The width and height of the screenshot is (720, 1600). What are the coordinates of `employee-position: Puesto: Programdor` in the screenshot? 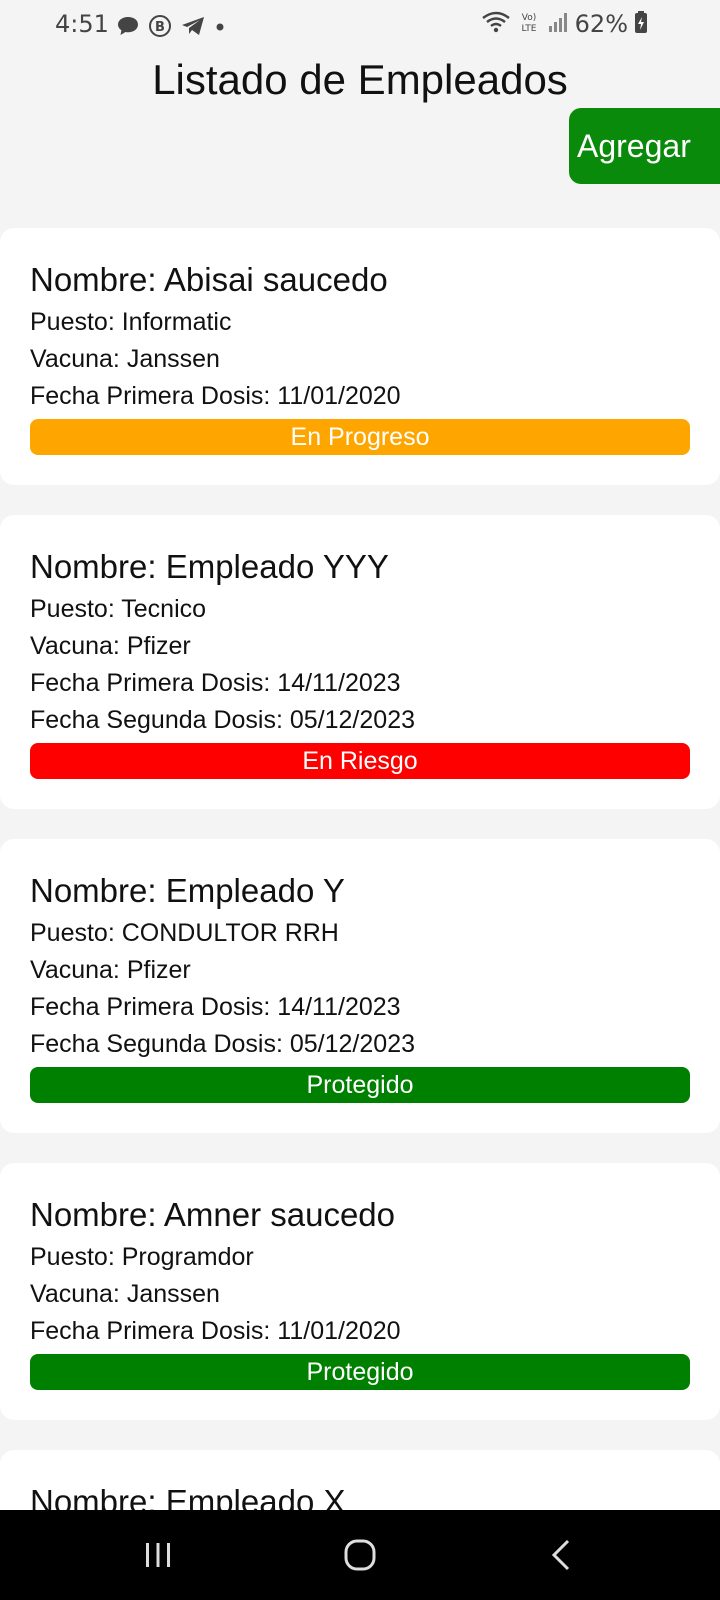 It's located at (142, 1257).